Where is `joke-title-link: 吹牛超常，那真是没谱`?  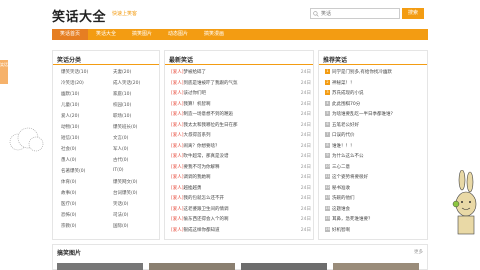 joke-title-link: 吹牛超常，那真是没谱 is located at coordinates (206, 156).